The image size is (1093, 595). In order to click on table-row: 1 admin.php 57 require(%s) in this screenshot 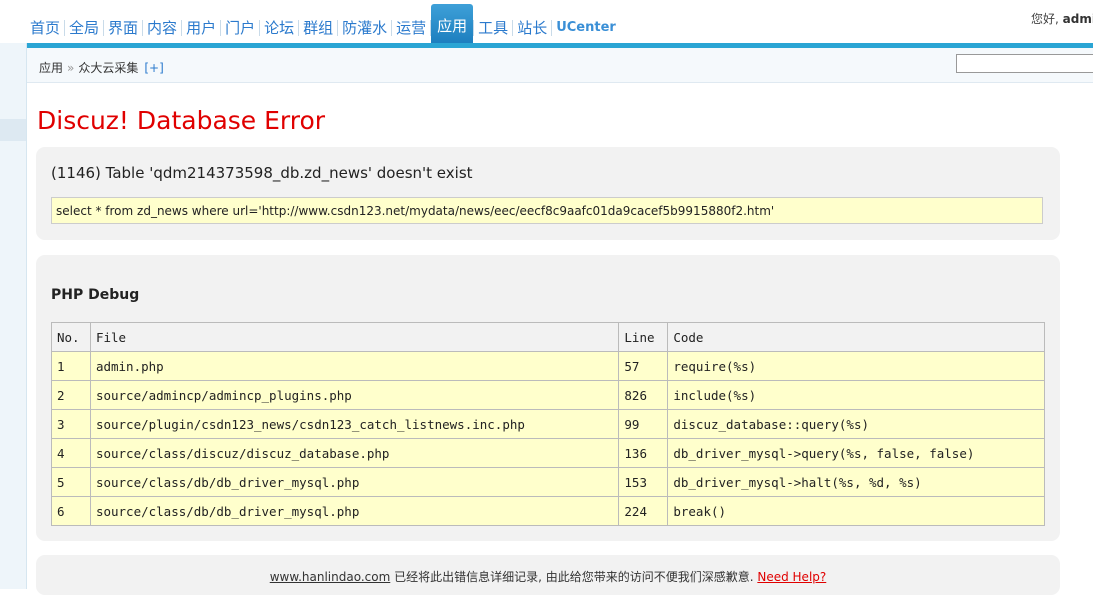, I will do `click(548, 366)`.